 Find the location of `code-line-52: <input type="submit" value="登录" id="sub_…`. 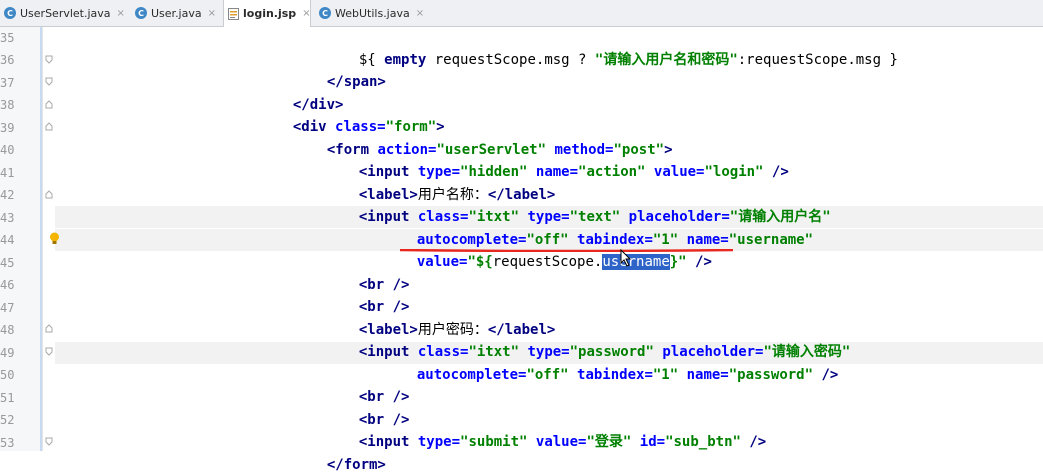

code-line-52: <input type="submit" value="登录" id="sub_… is located at coordinates (554, 429).